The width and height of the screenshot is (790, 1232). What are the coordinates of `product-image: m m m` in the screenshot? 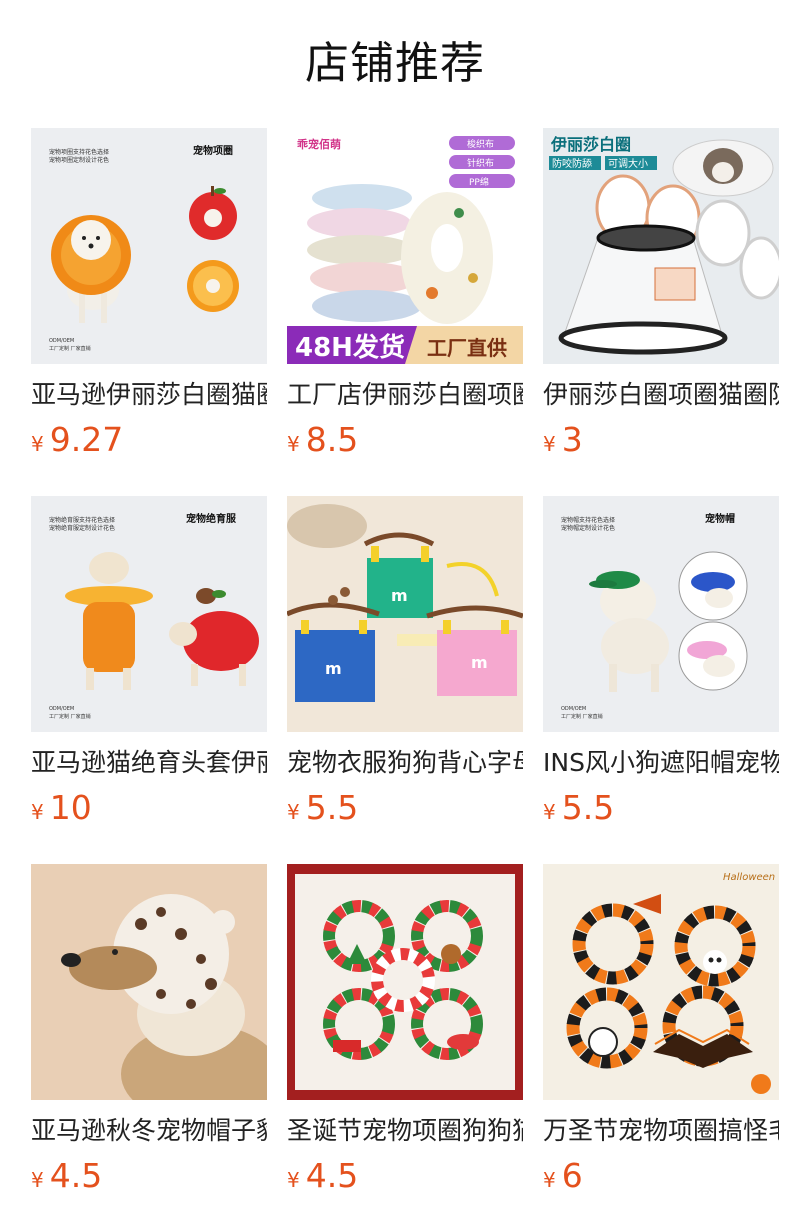 It's located at (405, 614).